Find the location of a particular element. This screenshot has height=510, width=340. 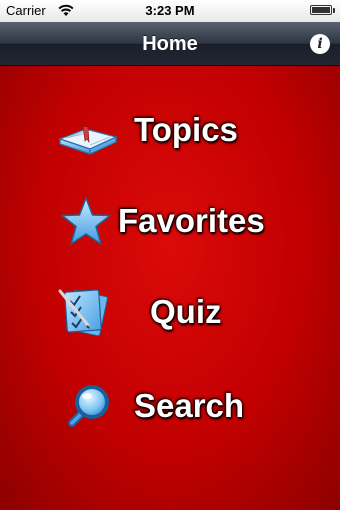

info-button: i is located at coordinates (320, 44).